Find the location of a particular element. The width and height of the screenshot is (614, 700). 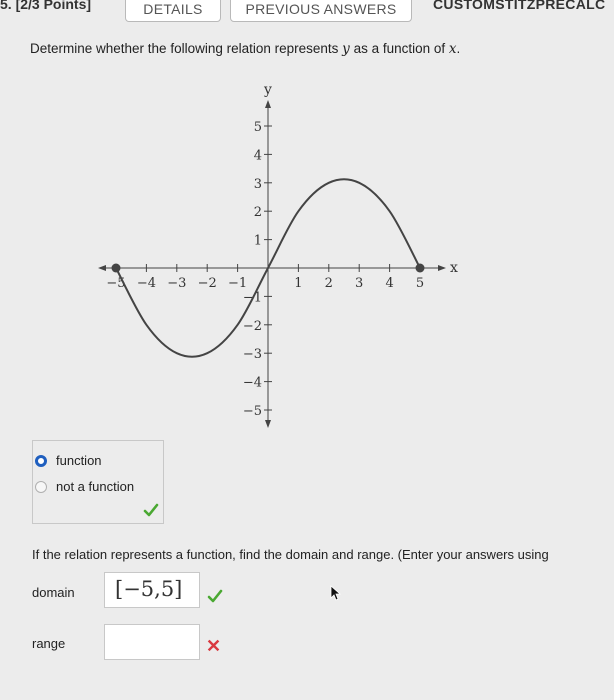

answer-choices: function not a function is located at coordinates (98, 482).